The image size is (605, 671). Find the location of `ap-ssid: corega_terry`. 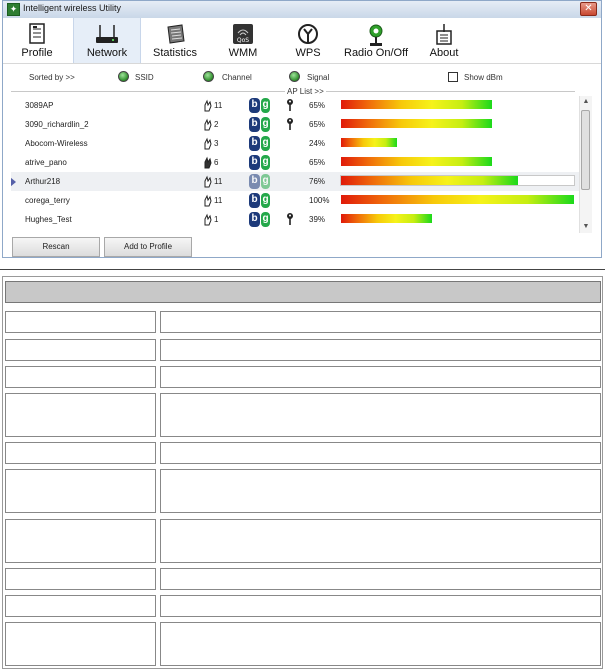

ap-ssid: corega_terry is located at coordinates (47, 200).